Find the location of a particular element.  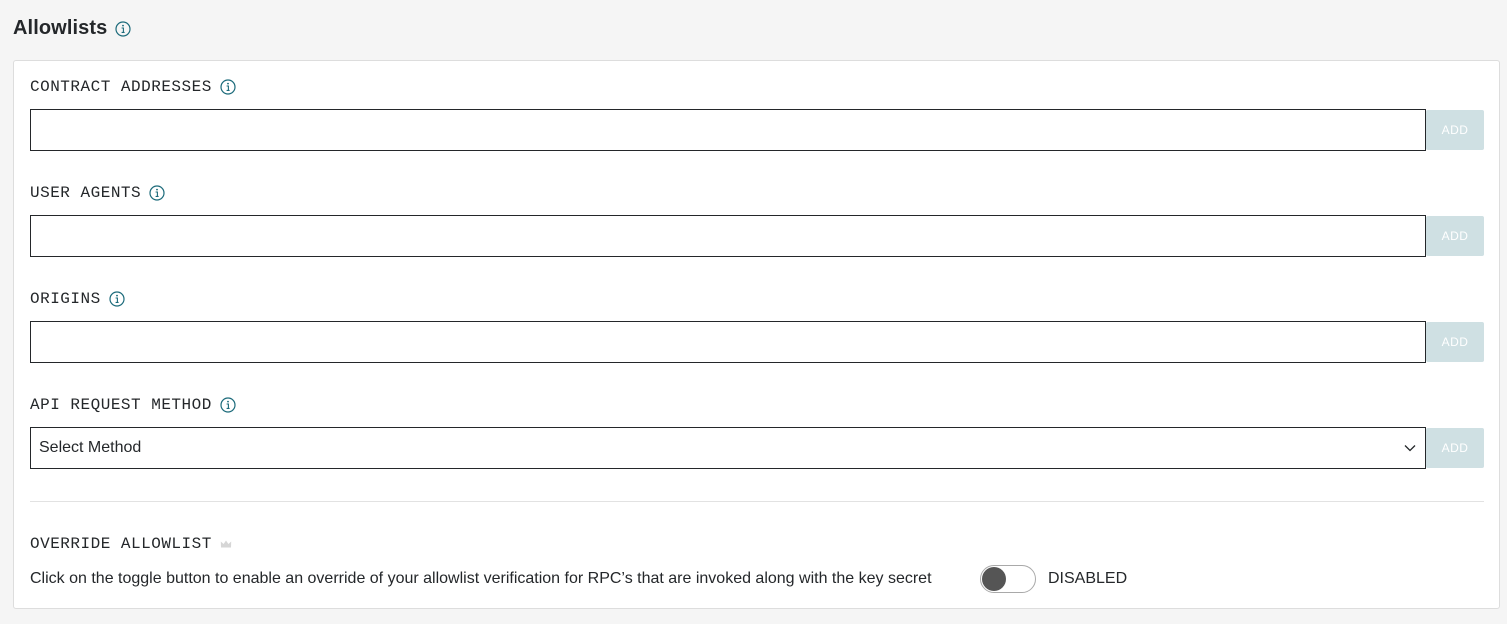

origins-label: ORIGINS is located at coordinates (77, 299).